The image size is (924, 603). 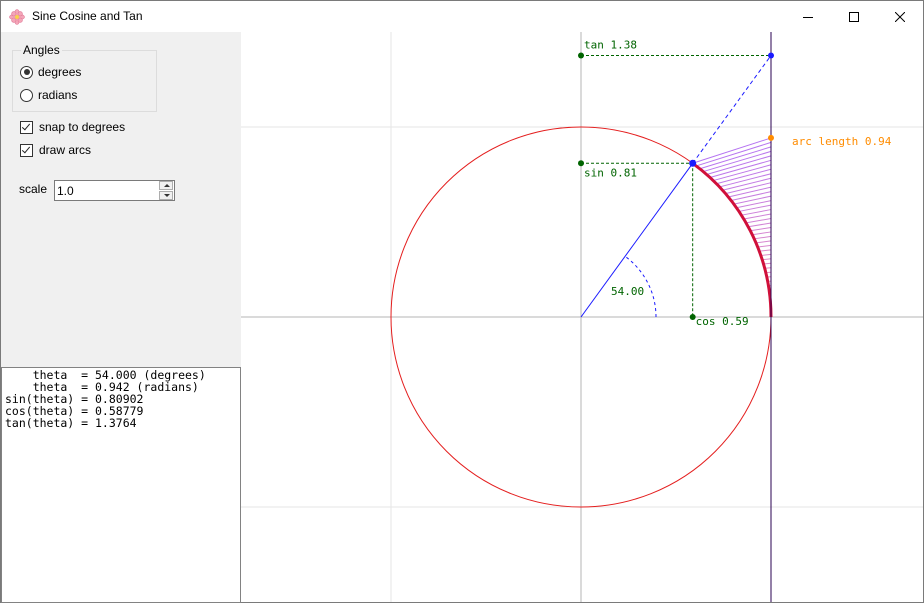 I want to click on draw-arcs-label: draw arcs, so click(x=65, y=150).